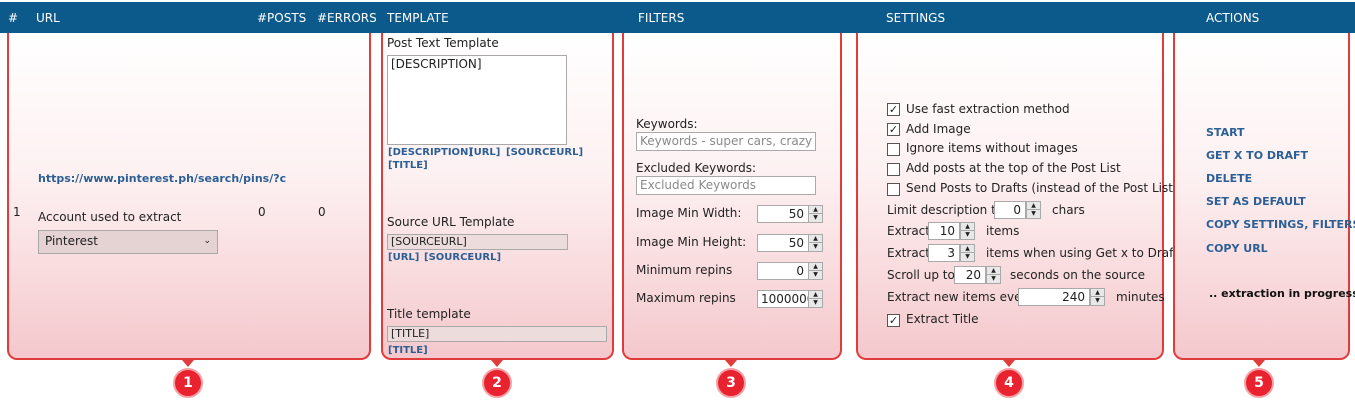 The image size is (1355, 404). Describe the element at coordinates (726, 185) in the screenshot. I see `excluded-keywords-input: Excluded Keywords` at that location.